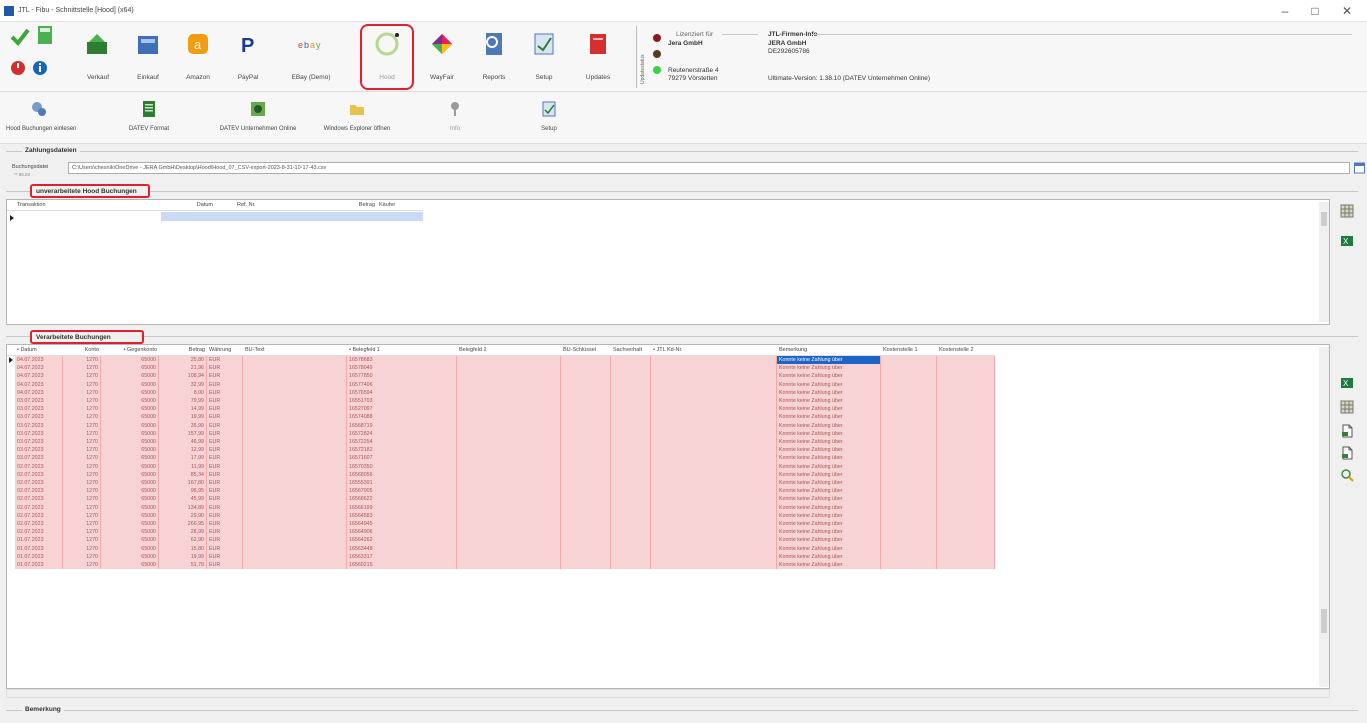 The image size is (1367, 723). What do you see at coordinates (399, 205) in the screenshot?
I see `col-header-kaeufer: Käufer` at bounding box center [399, 205].